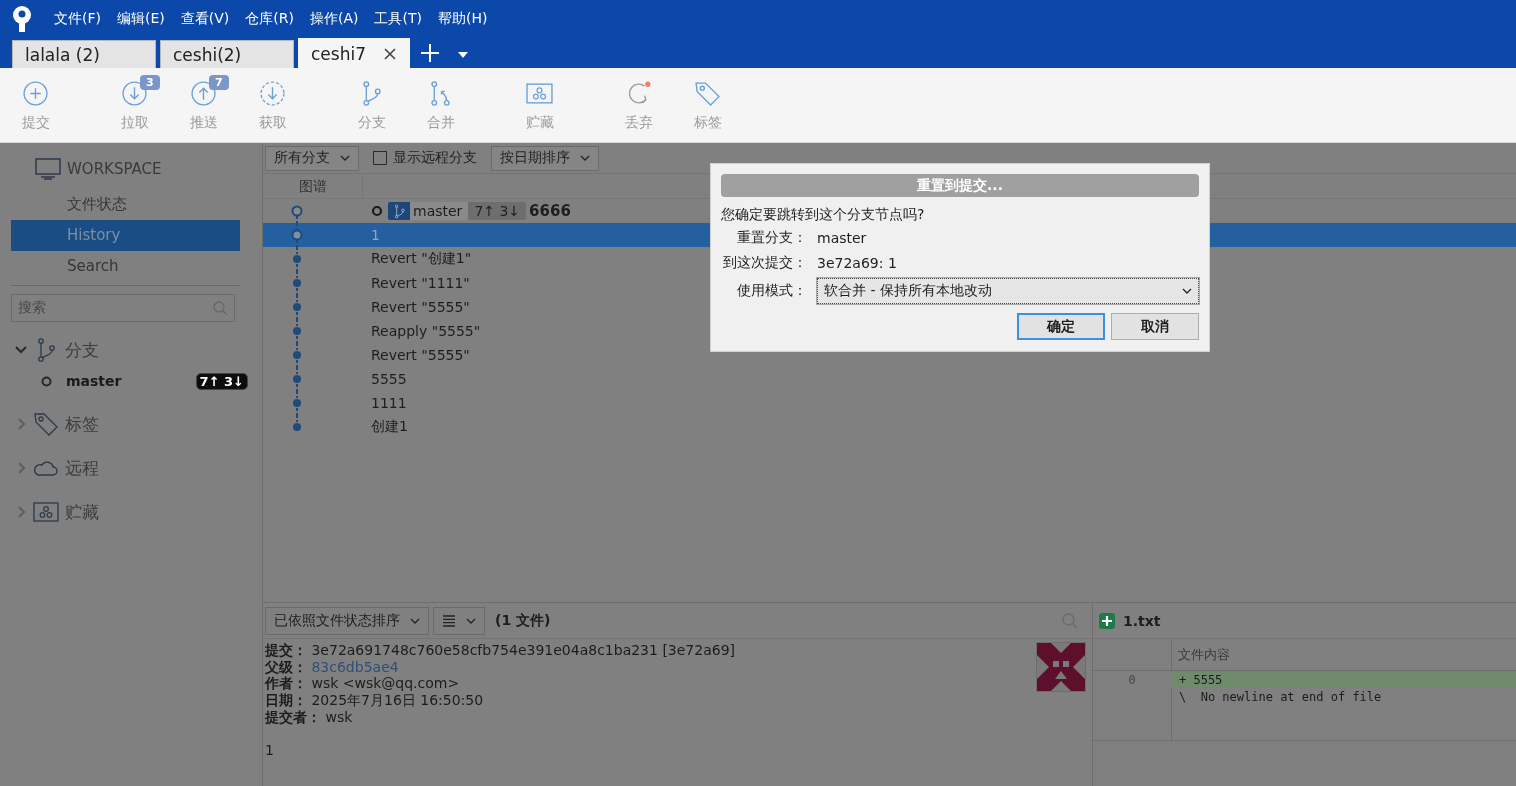 Image resolution: width=1516 pixels, height=786 pixels. Describe the element at coordinates (421, 259) in the screenshot. I see `commit-message: Revert "创建1"` at that location.